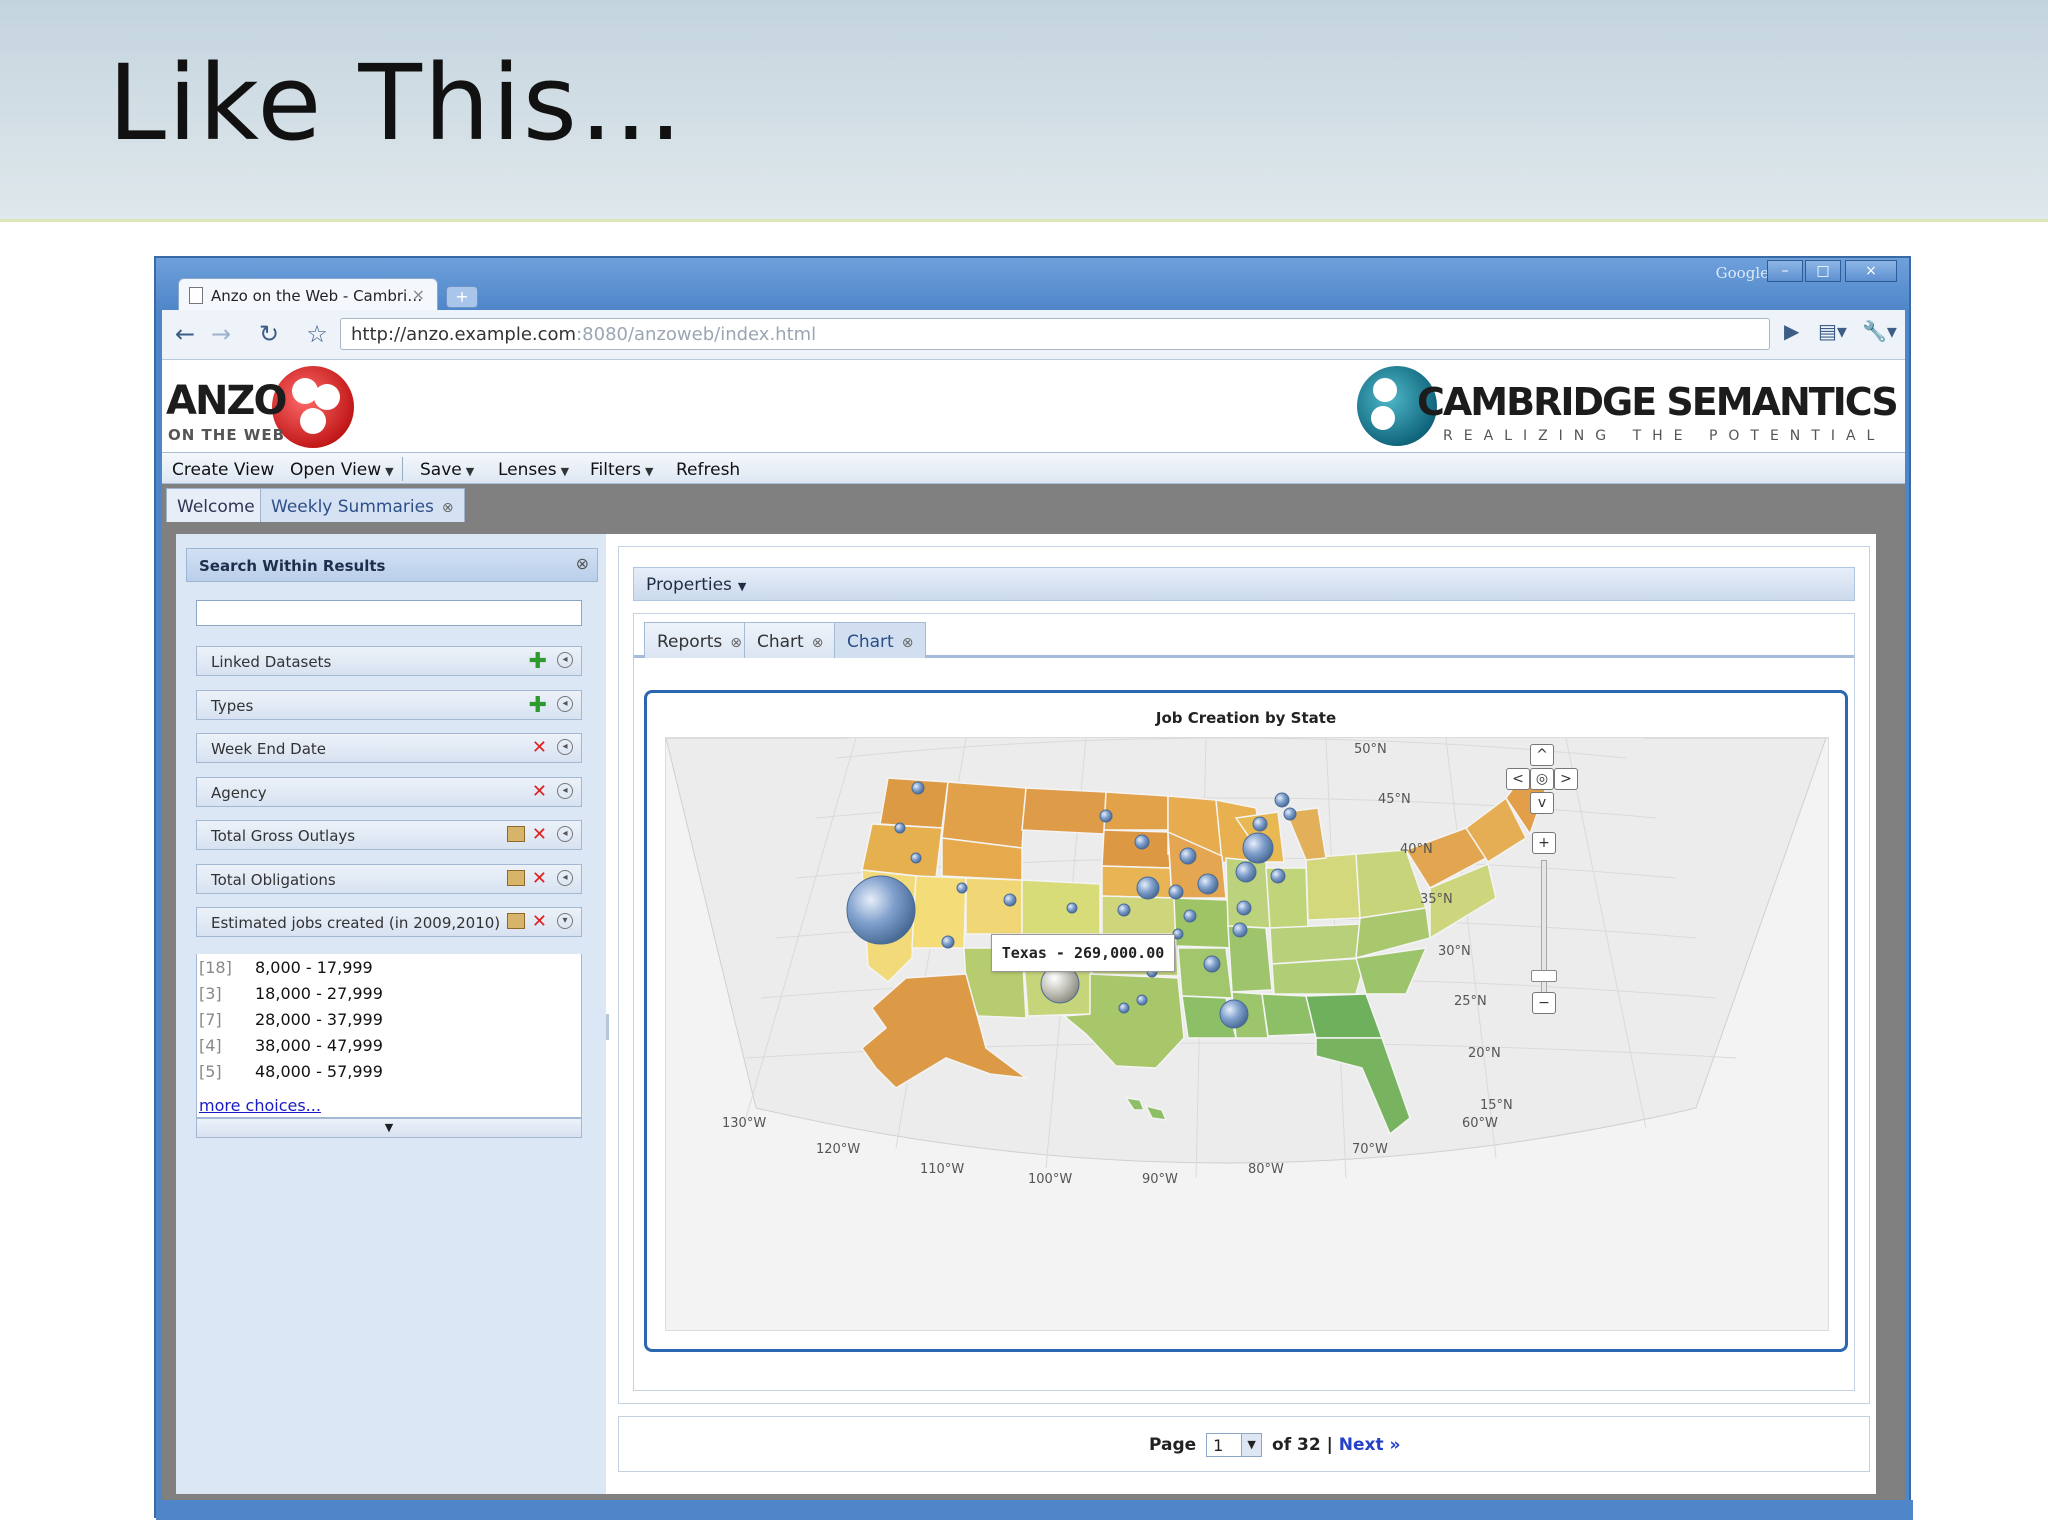 The image size is (2048, 1536). Describe the element at coordinates (418, 294) in the screenshot. I see `close-tab-icon: ×` at that location.